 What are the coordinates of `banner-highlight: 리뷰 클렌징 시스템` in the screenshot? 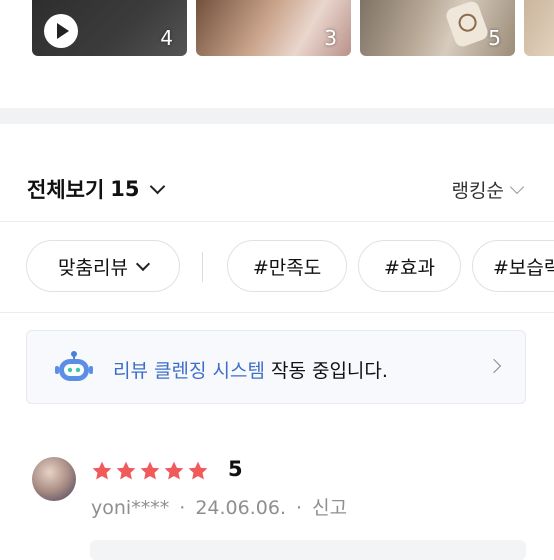 It's located at (189, 371).